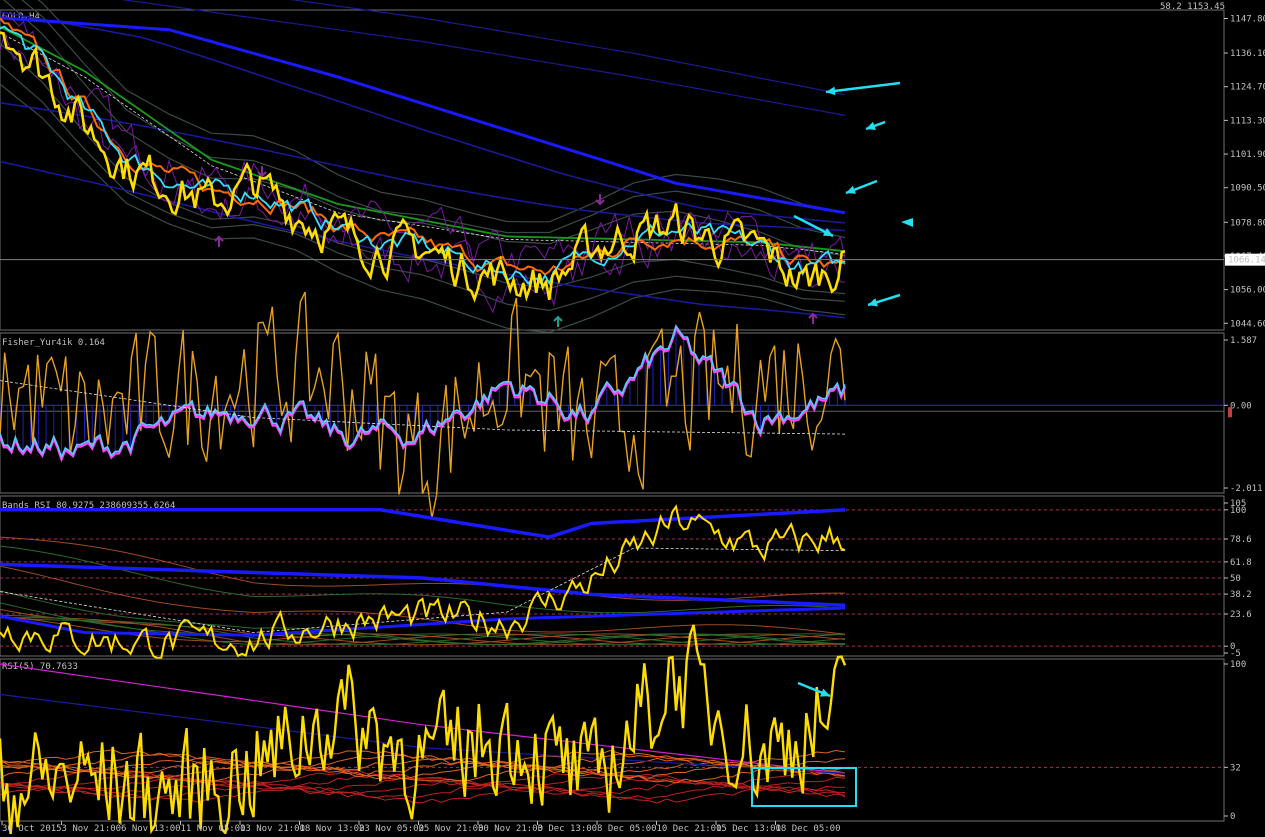  Describe the element at coordinates (1235, 654) in the screenshot. I see `rsi-bands-axis-label: -5` at that location.